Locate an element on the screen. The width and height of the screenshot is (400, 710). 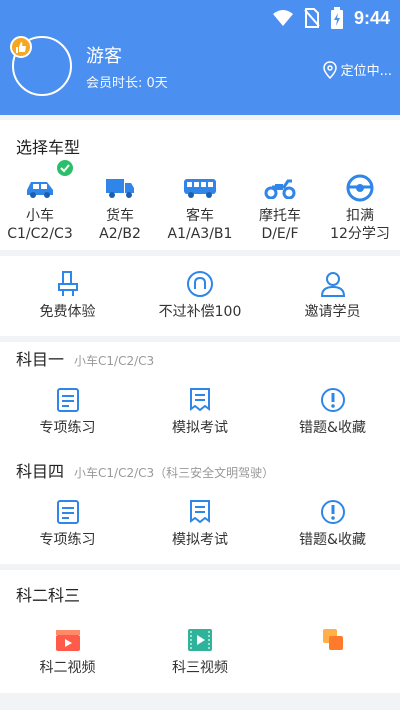
seat-icon is located at coordinates (68, 284).